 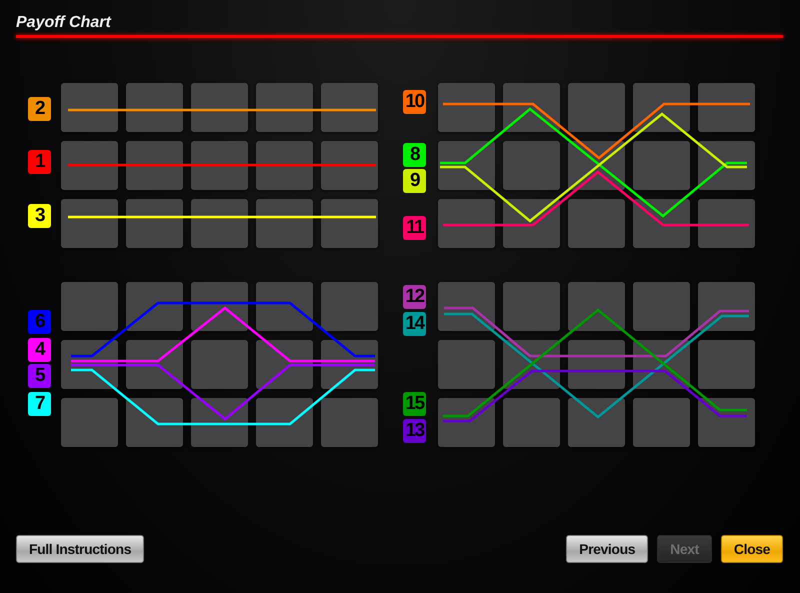 What do you see at coordinates (414, 431) in the screenshot?
I see `line-label: 13` at bounding box center [414, 431].